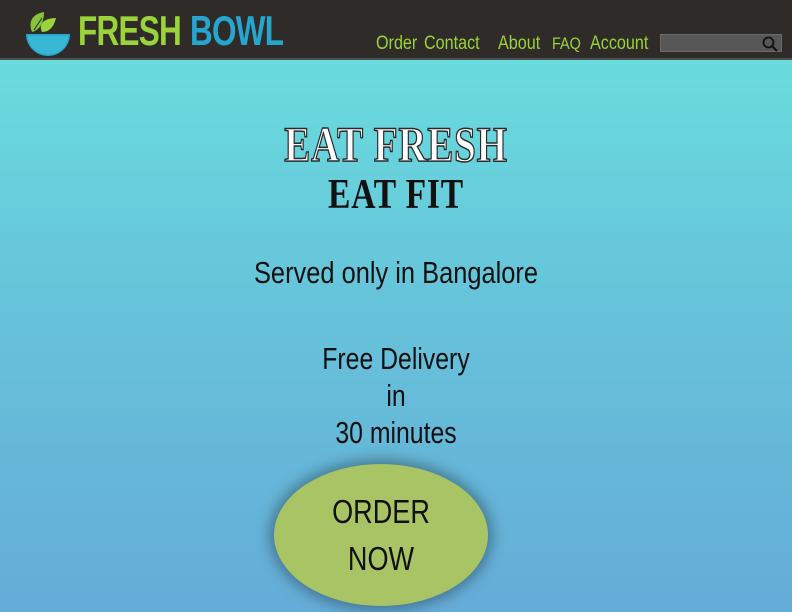  What do you see at coordinates (237, 30) in the screenshot?
I see `brand-secondary-text: BOWL` at bounding box center [237, 30].